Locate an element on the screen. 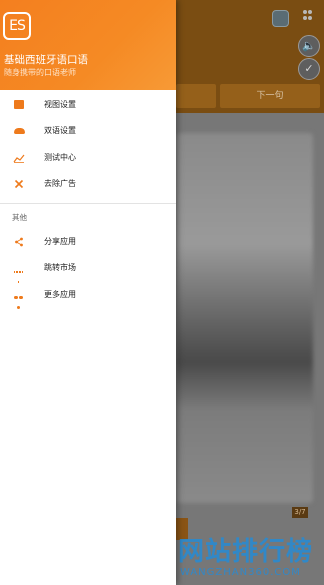 This screenshot has width=324, height=585. dotted-line-icon is located at coordinates (19, 273).